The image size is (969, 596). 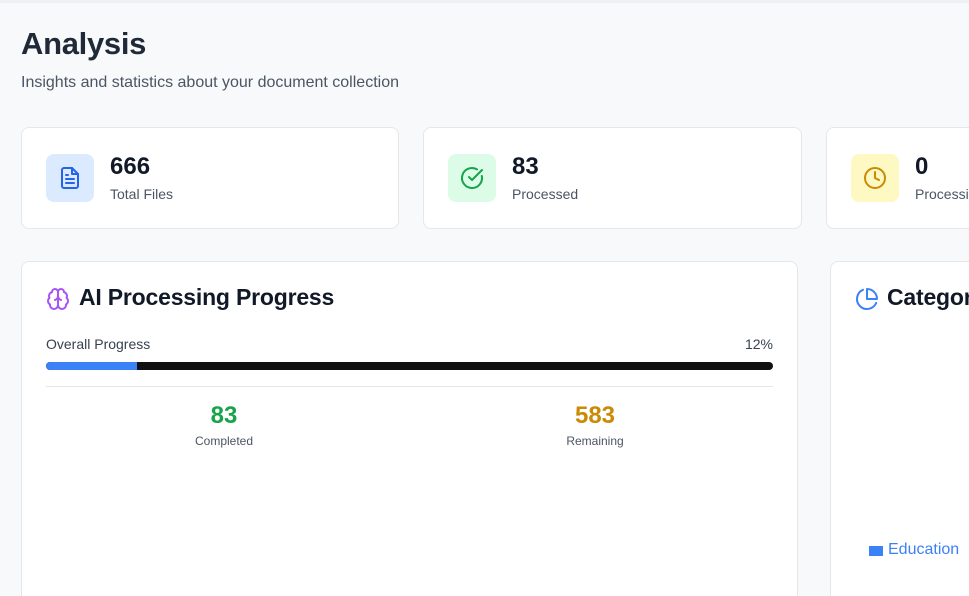 I want to click on overall-progress-percent: 12%, so click(x=758, y=344).